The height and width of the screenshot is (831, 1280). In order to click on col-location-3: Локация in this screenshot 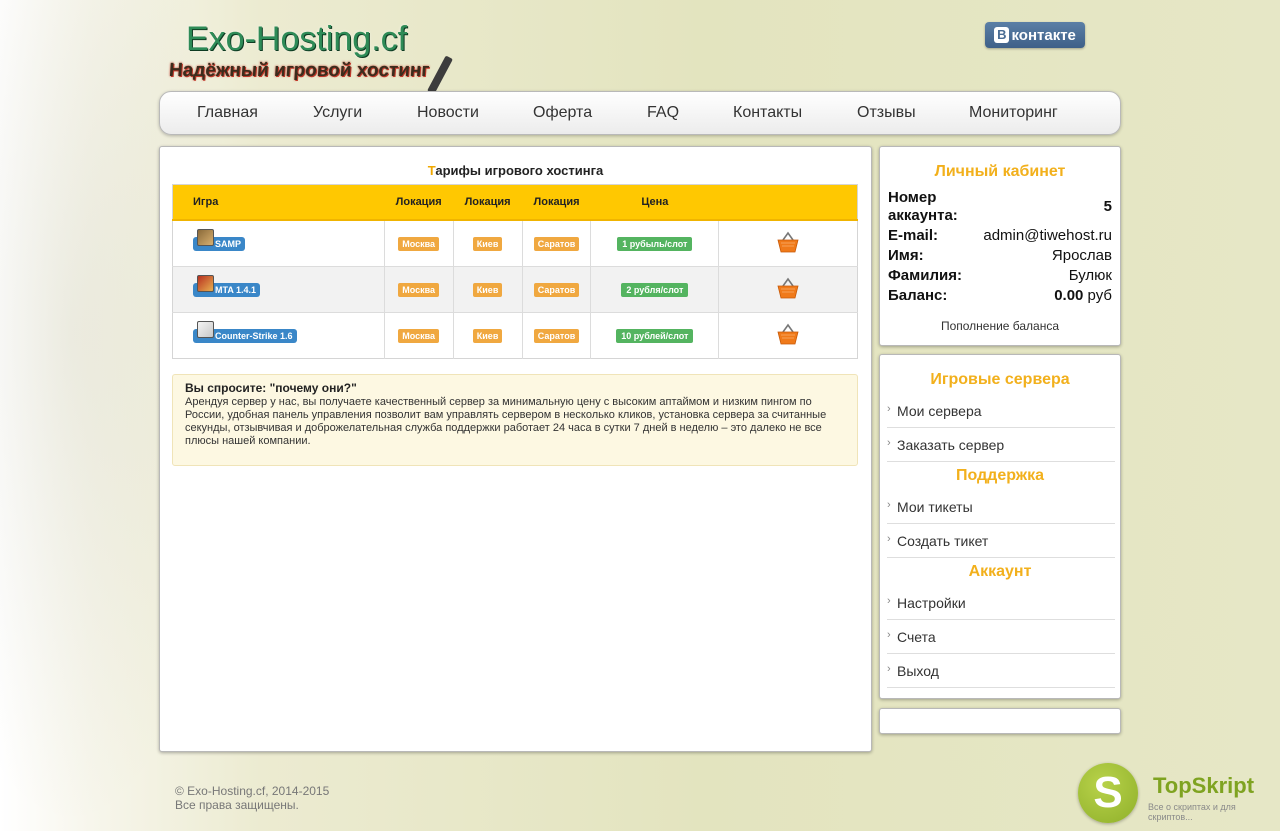, I will do `click(556, 202)`.